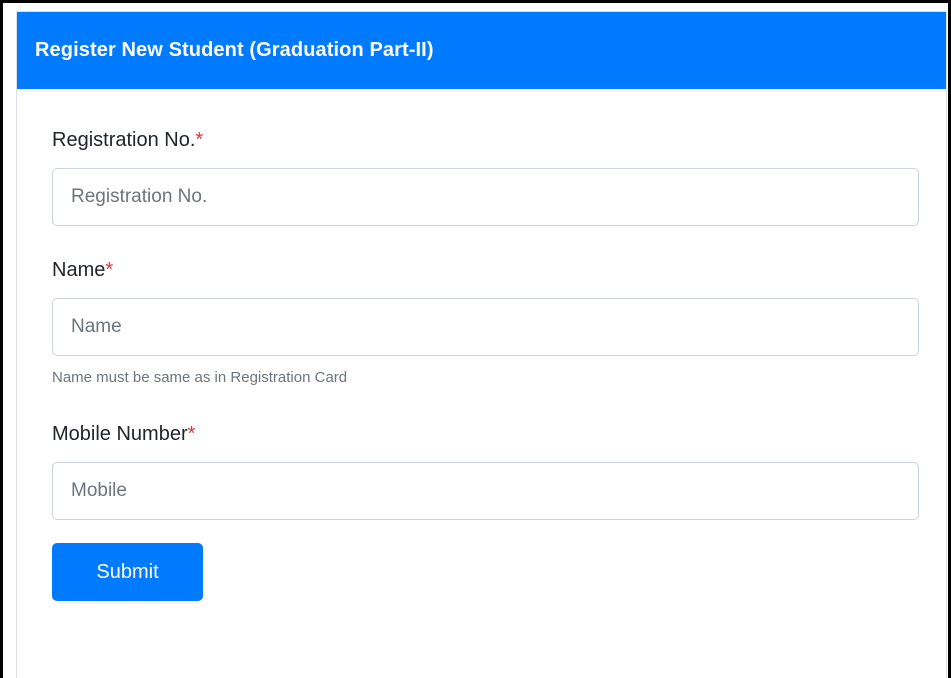 The image size is (951, 678). Describe the element at coordinates (79, 270) in the screenshot. I see `name-label-text: Name` at that location.